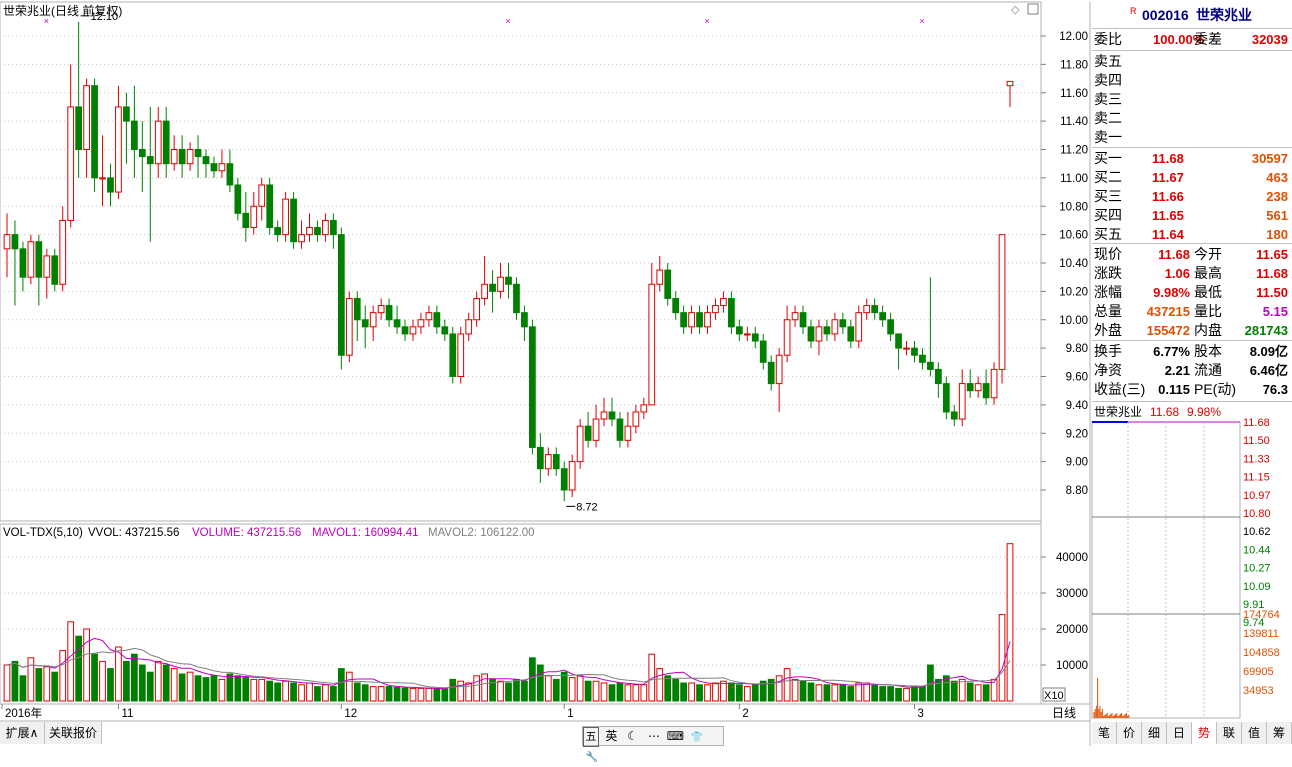  I want to click on buy-level-1: 买一 11.68 30597, so click(1192, 158).